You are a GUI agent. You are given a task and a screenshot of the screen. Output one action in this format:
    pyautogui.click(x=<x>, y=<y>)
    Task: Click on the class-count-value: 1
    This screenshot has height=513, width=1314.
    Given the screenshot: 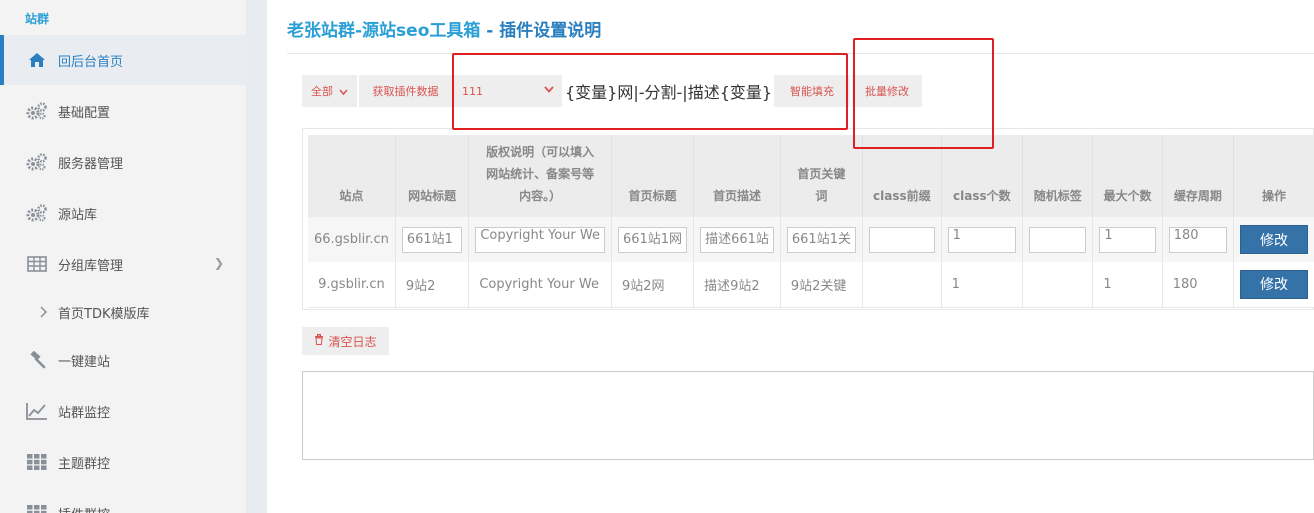 What is the action you would take?
    pyautogui.click(x=955, y=284)
    